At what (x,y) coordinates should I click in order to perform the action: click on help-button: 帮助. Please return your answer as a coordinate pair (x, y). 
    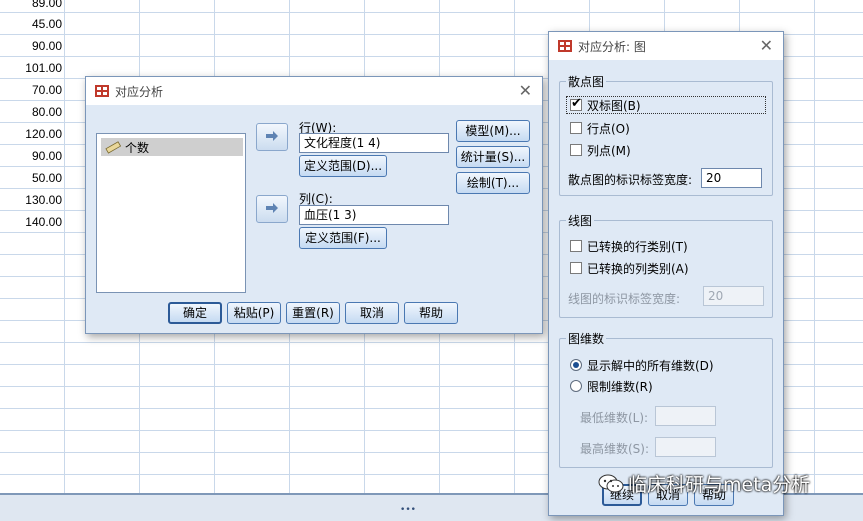
    Looking at the image, I should click on (431, 313).